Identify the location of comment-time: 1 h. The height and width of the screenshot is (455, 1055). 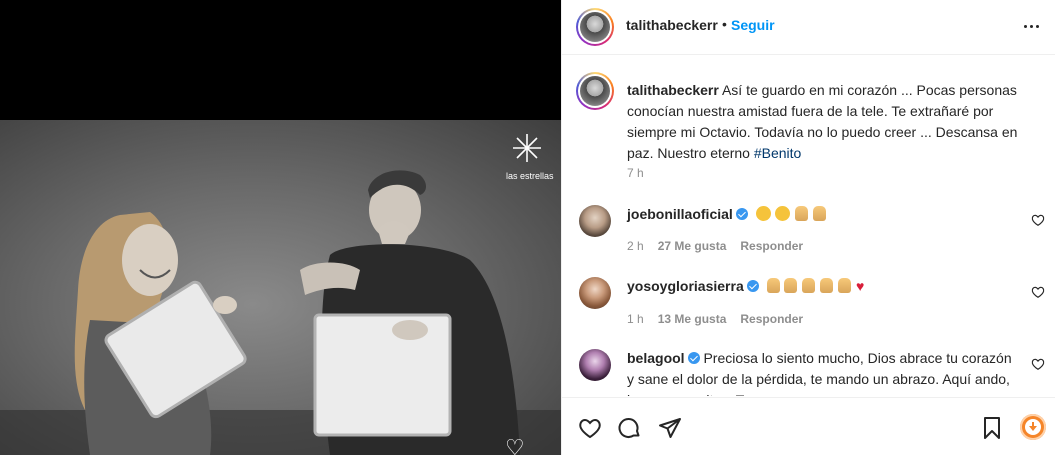
(635, 319).